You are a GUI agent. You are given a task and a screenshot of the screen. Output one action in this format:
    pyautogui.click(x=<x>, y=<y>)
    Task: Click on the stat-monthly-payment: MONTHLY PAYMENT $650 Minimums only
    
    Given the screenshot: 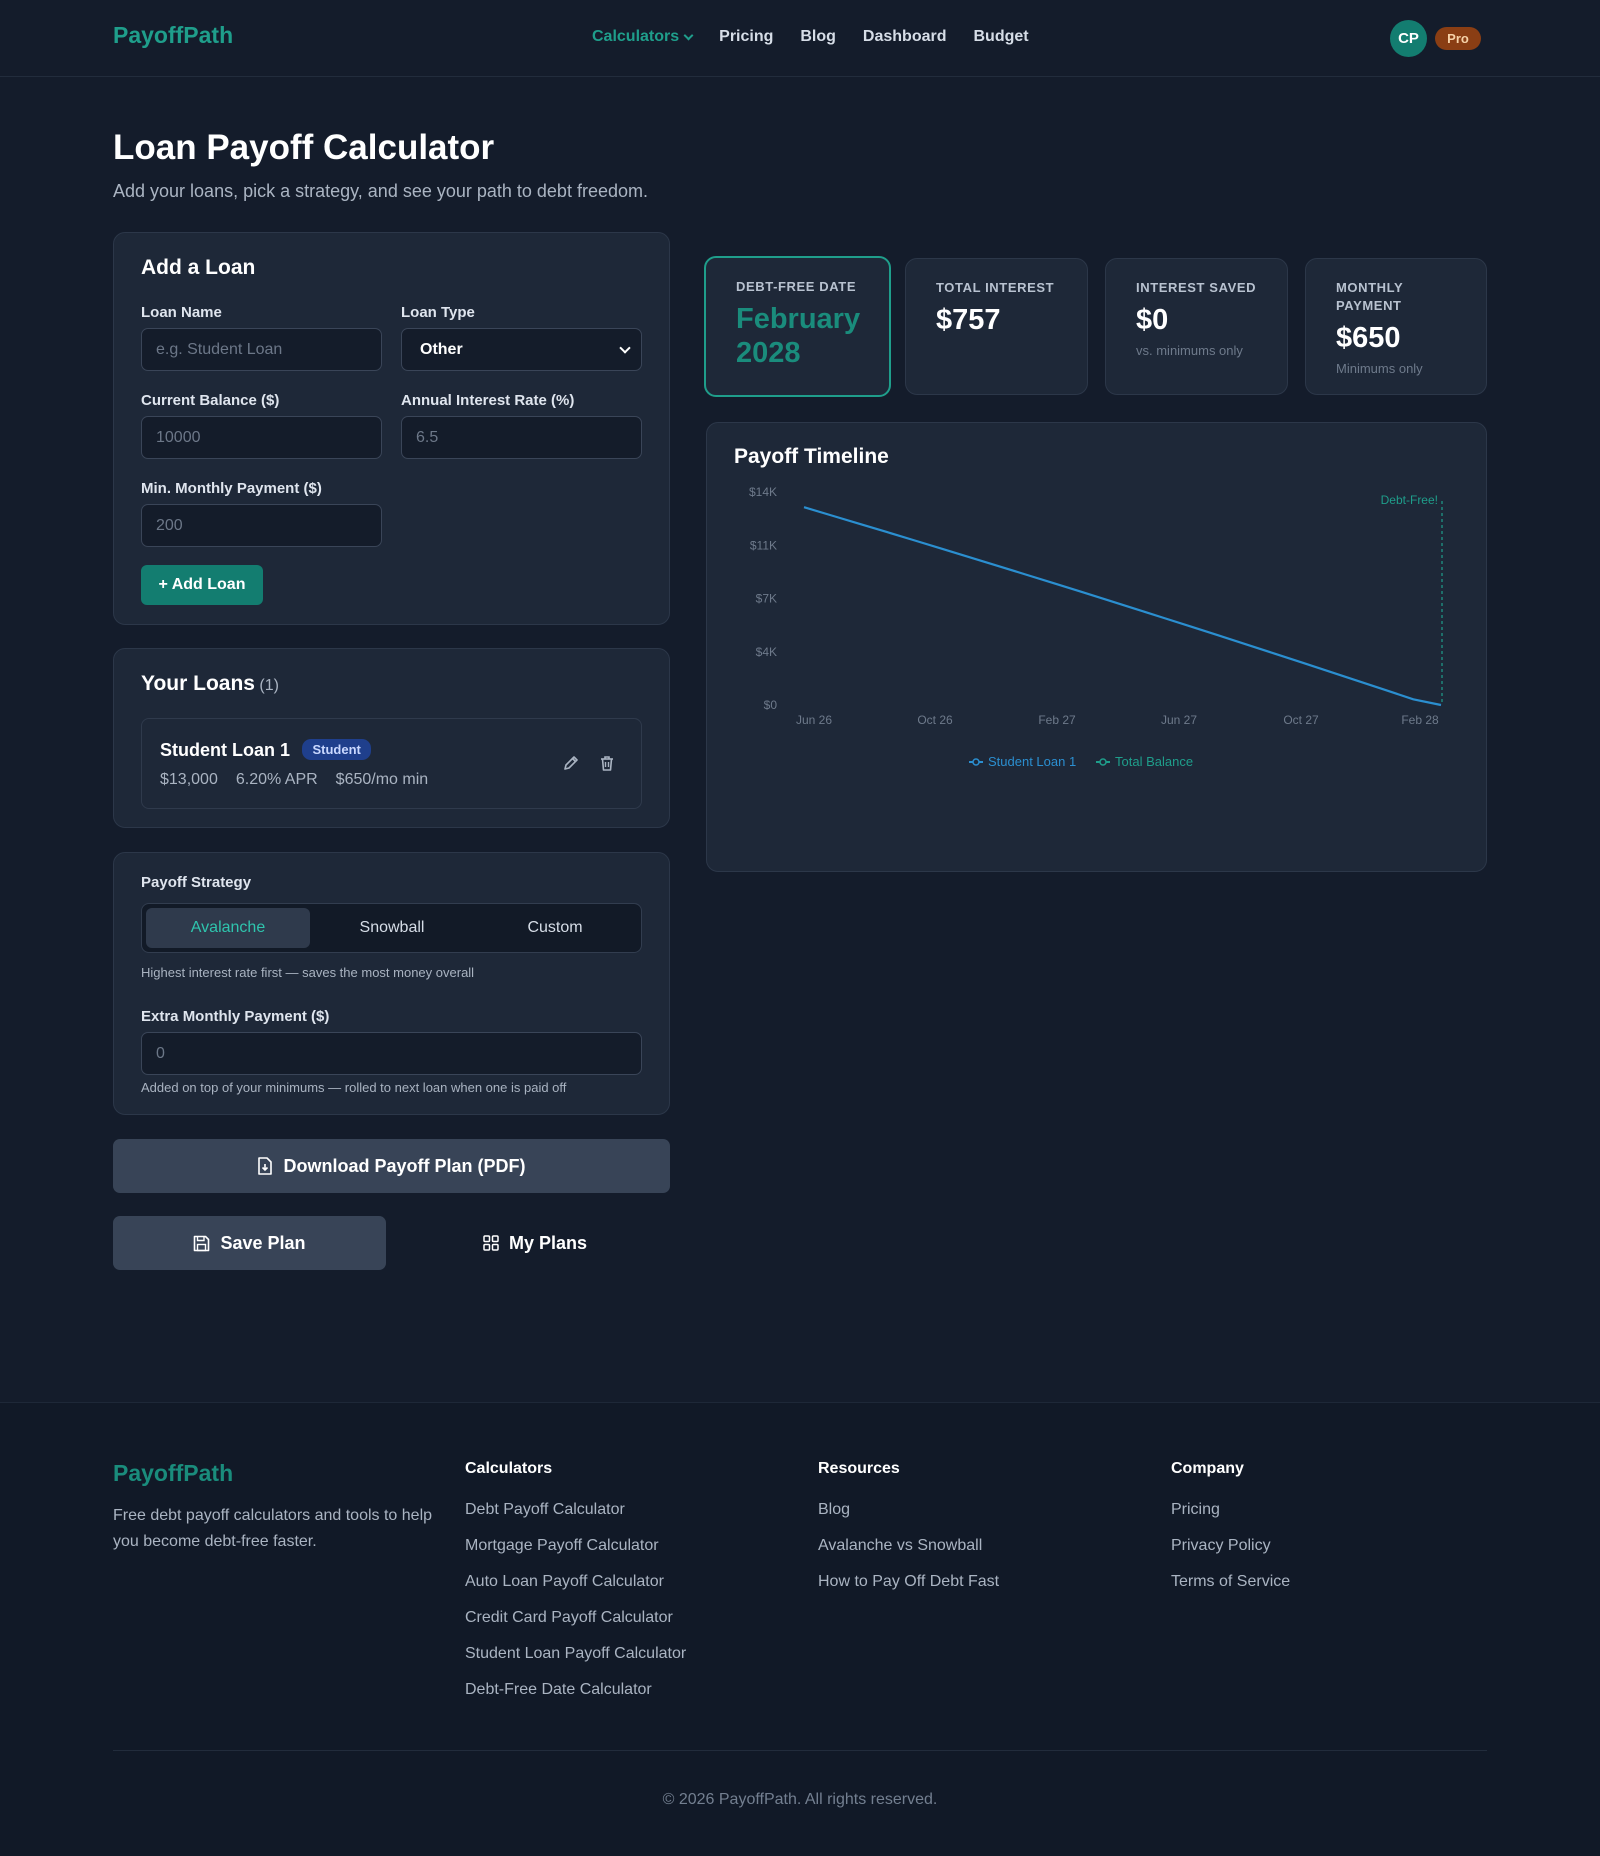 What is the action you would take?
    pyautogui.click(x=1396, y=326)
    